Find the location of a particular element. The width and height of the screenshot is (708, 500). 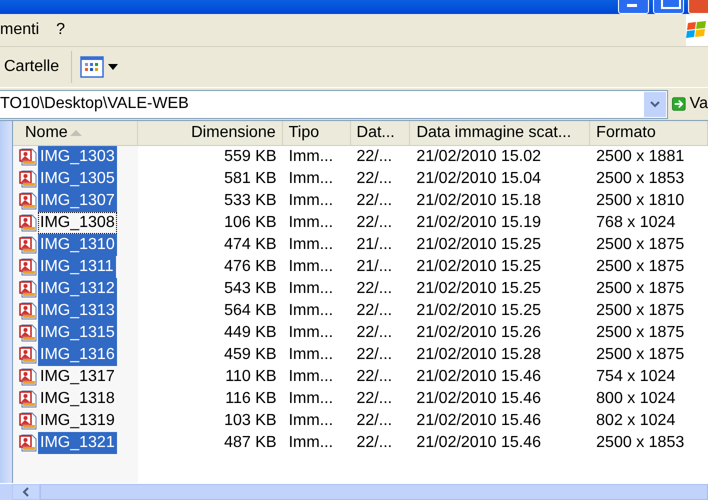

menu-item: menti is located at coordinates (25, 30).